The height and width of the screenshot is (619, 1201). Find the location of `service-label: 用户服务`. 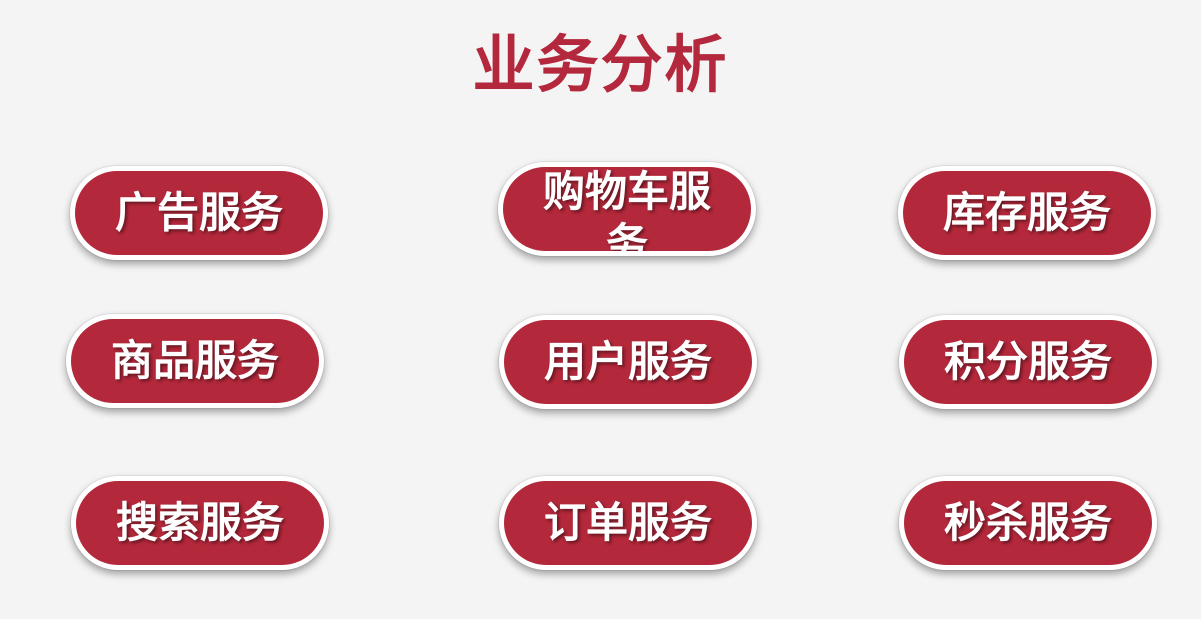

service-label: 用户服务 is located at coordinates (627, 361).